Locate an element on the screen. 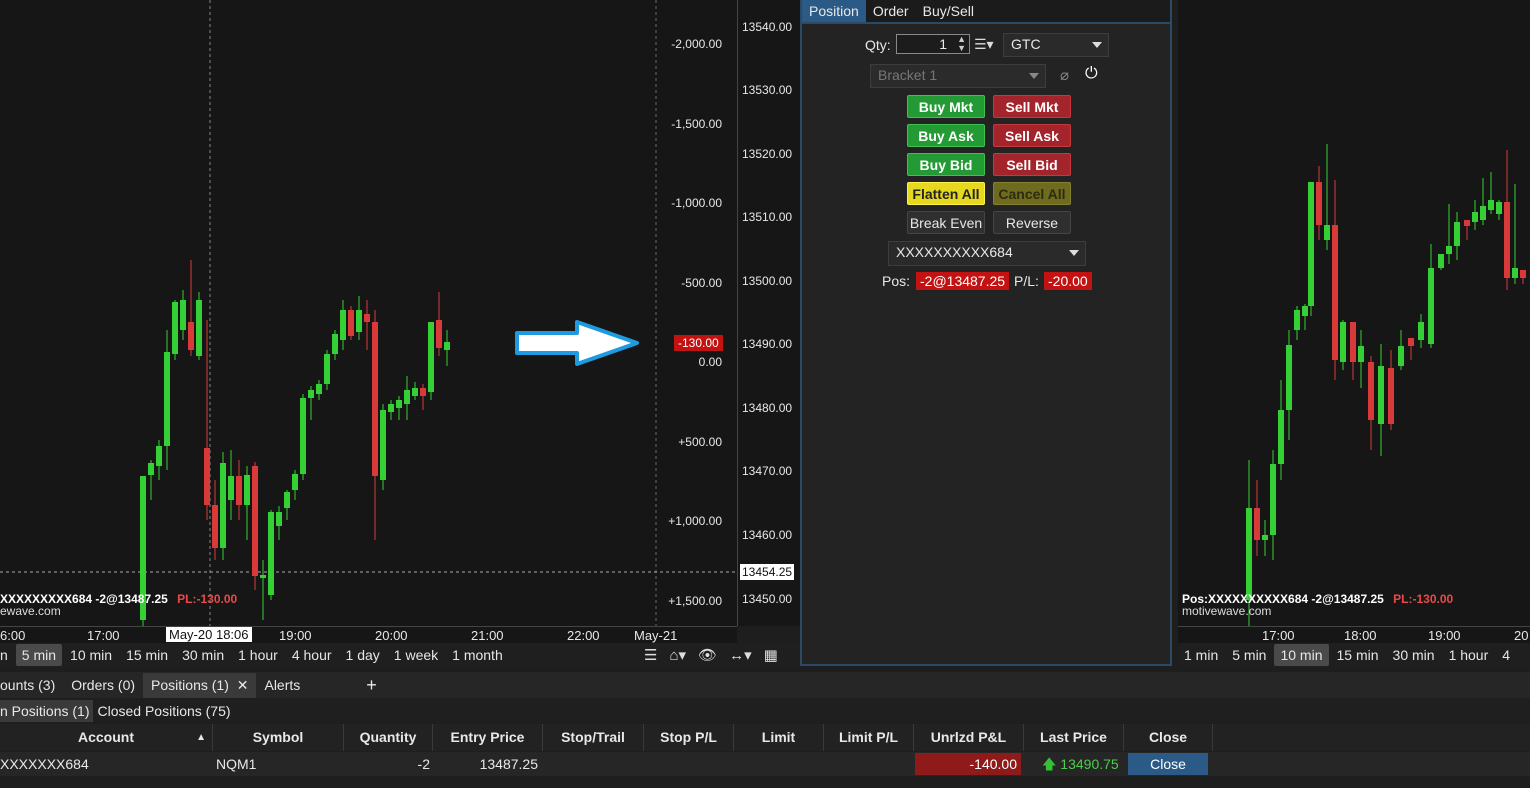 The height and width of the screenshot is (788, 1530). sell-ask-button: Sell Ask is located at coordinates (1032, 135).